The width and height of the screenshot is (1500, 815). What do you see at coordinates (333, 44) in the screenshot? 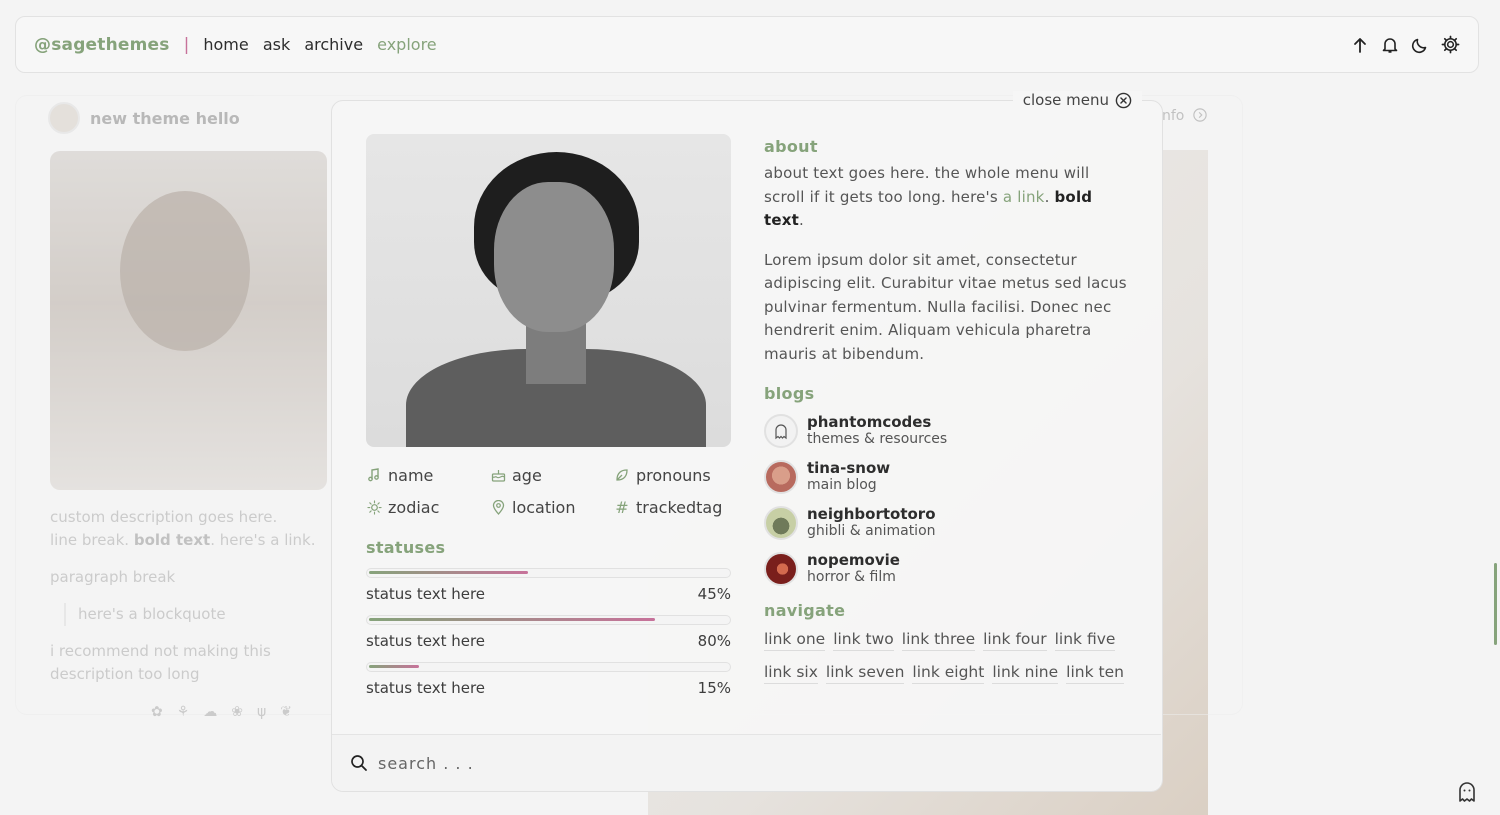
I see `nav-archive: archive` at bounding box center [333, 44].